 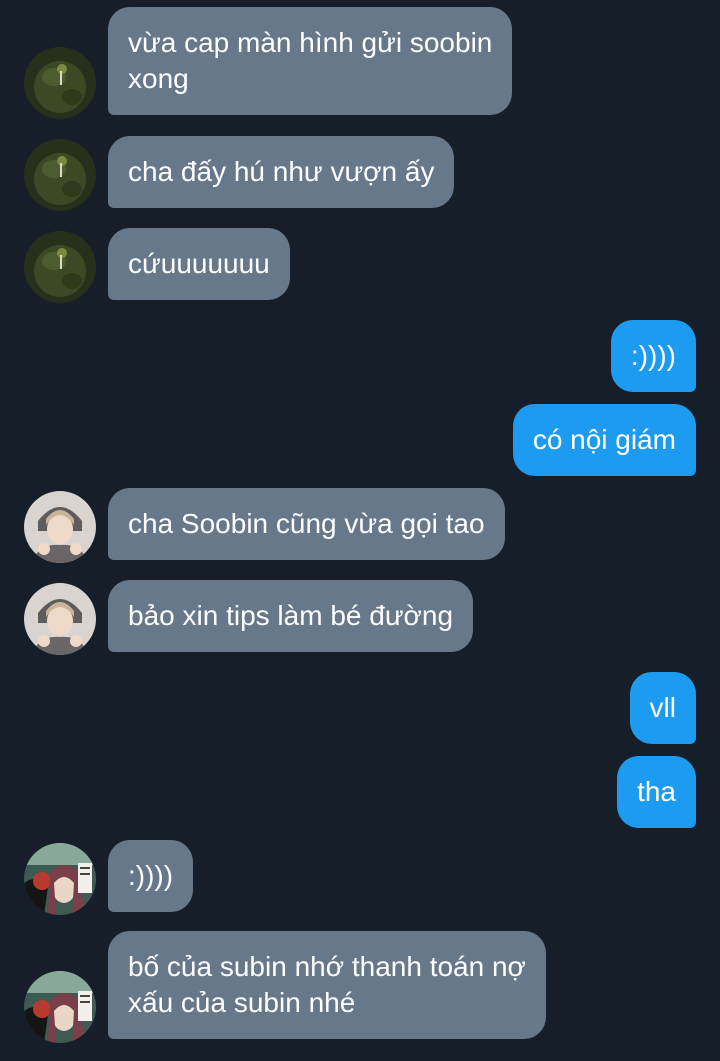 What do you see at coordinates (199, 264) in the screenshot?
I see `message-bubble: cứuuuuuuu` at bounding box center [199, 264].